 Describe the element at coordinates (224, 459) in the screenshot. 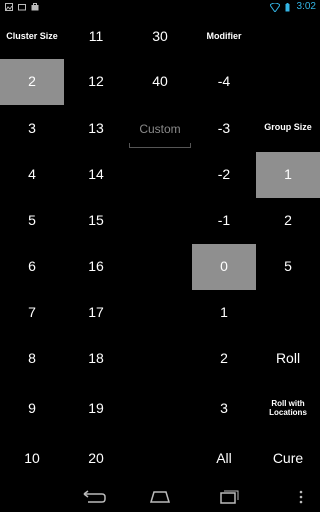

I see `modifier-all-button: All` at that location.